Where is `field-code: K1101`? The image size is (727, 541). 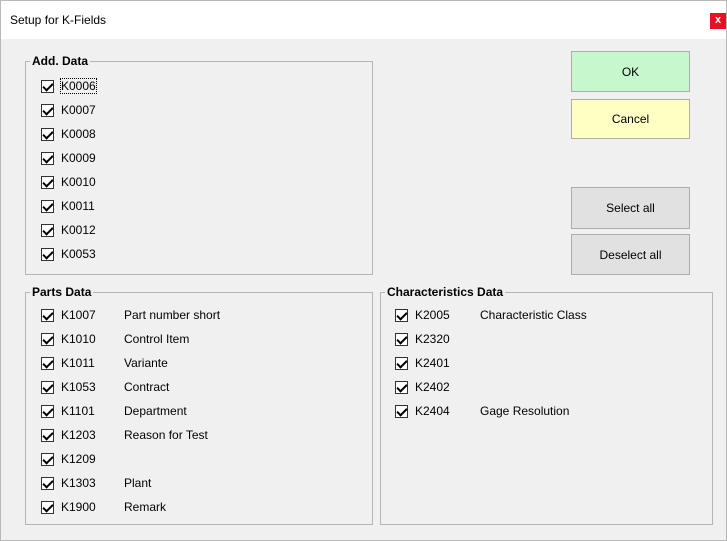
field-code: K1101 is located at coordinates (78, 411).